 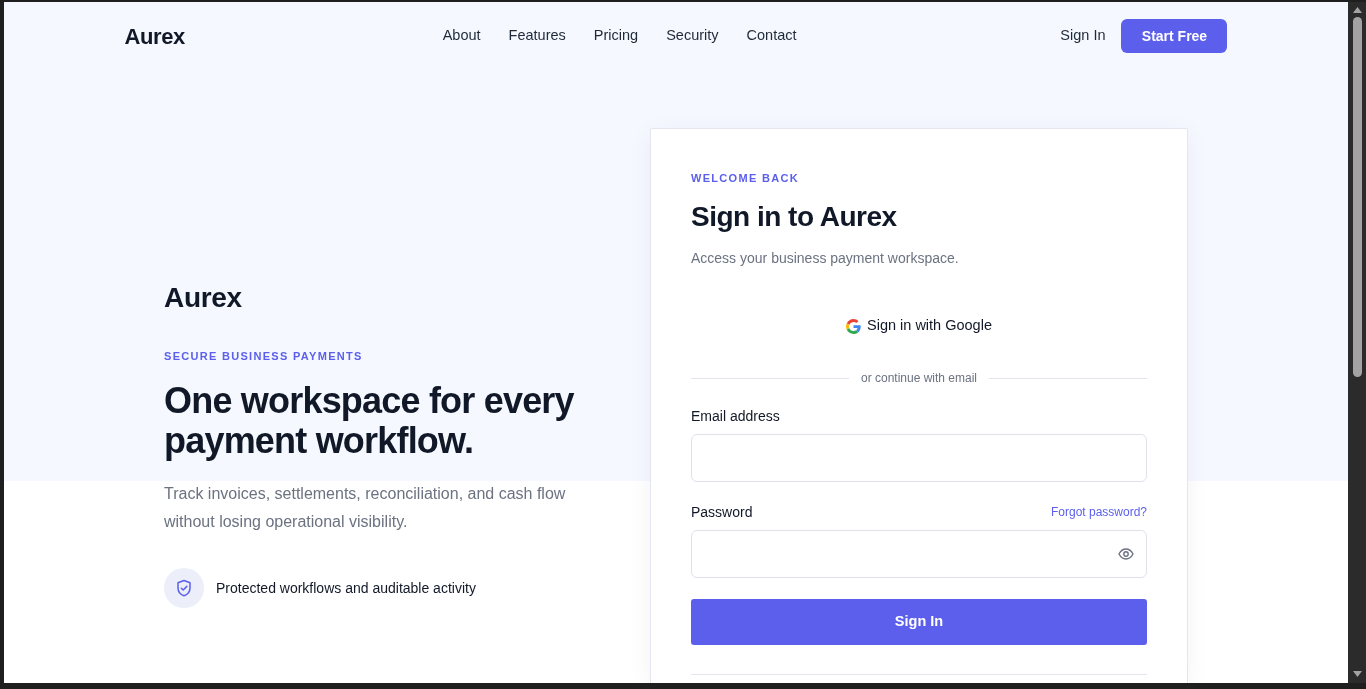 I want to click on scrollbar-thumb, so click(x=1357, y=197).